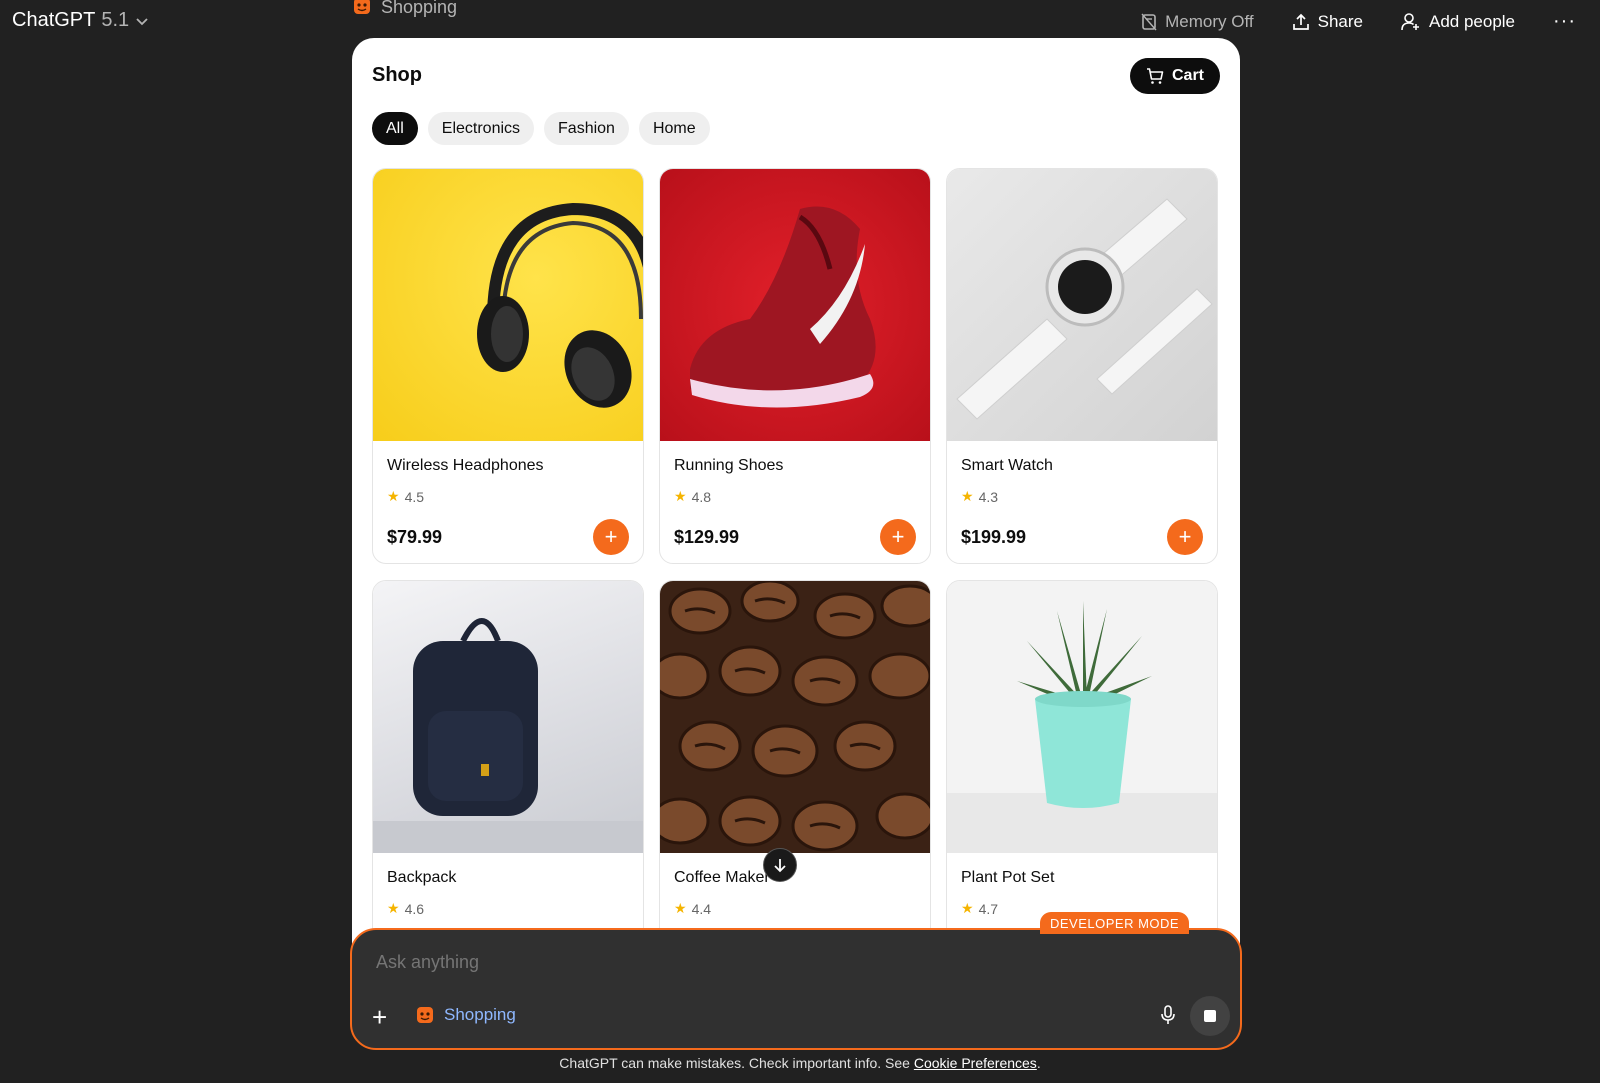  Describe the element at coordinates (1084, 704) in the screenshot. I see `potted-plant-icon` at that location.